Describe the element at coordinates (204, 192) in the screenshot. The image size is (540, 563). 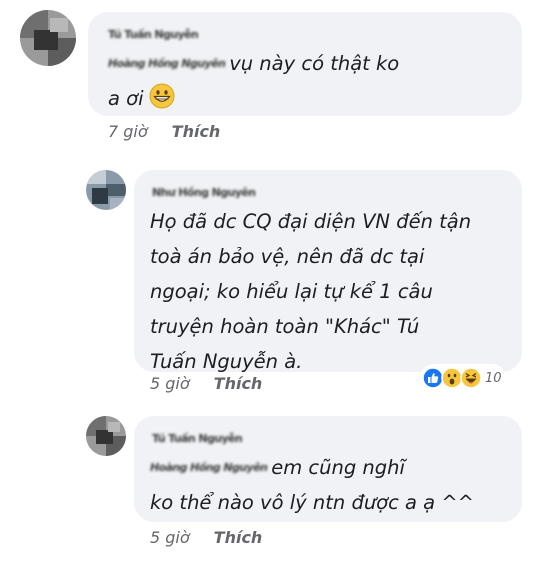
I see `comment-author: Như Hồng Nguyên` at that location.